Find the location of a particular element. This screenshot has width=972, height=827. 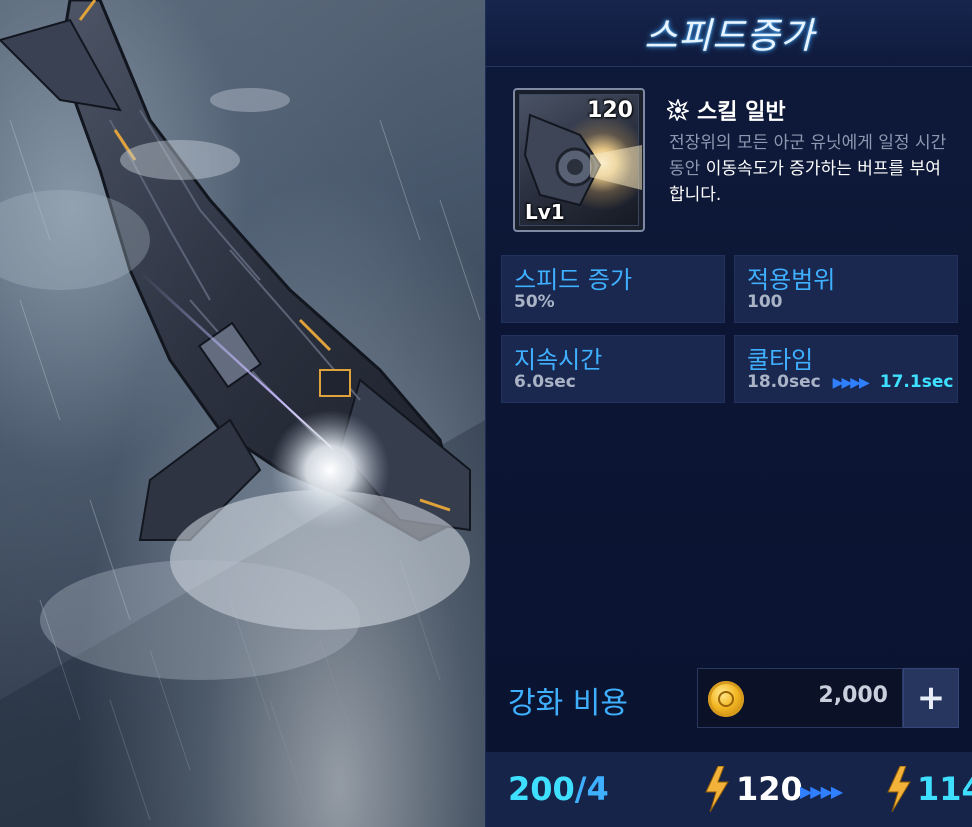

stat-range: 적용범위 100 is located at coordinates (846, 289).